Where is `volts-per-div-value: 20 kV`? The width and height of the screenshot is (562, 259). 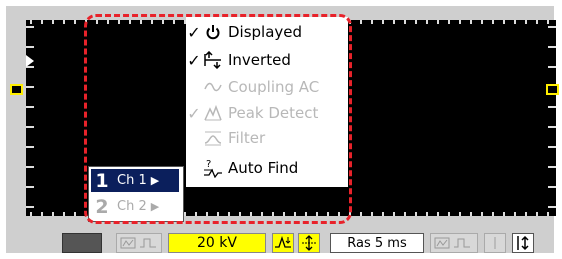 volts-per-div-value: 20 kV is located at coordinates (217, 243).